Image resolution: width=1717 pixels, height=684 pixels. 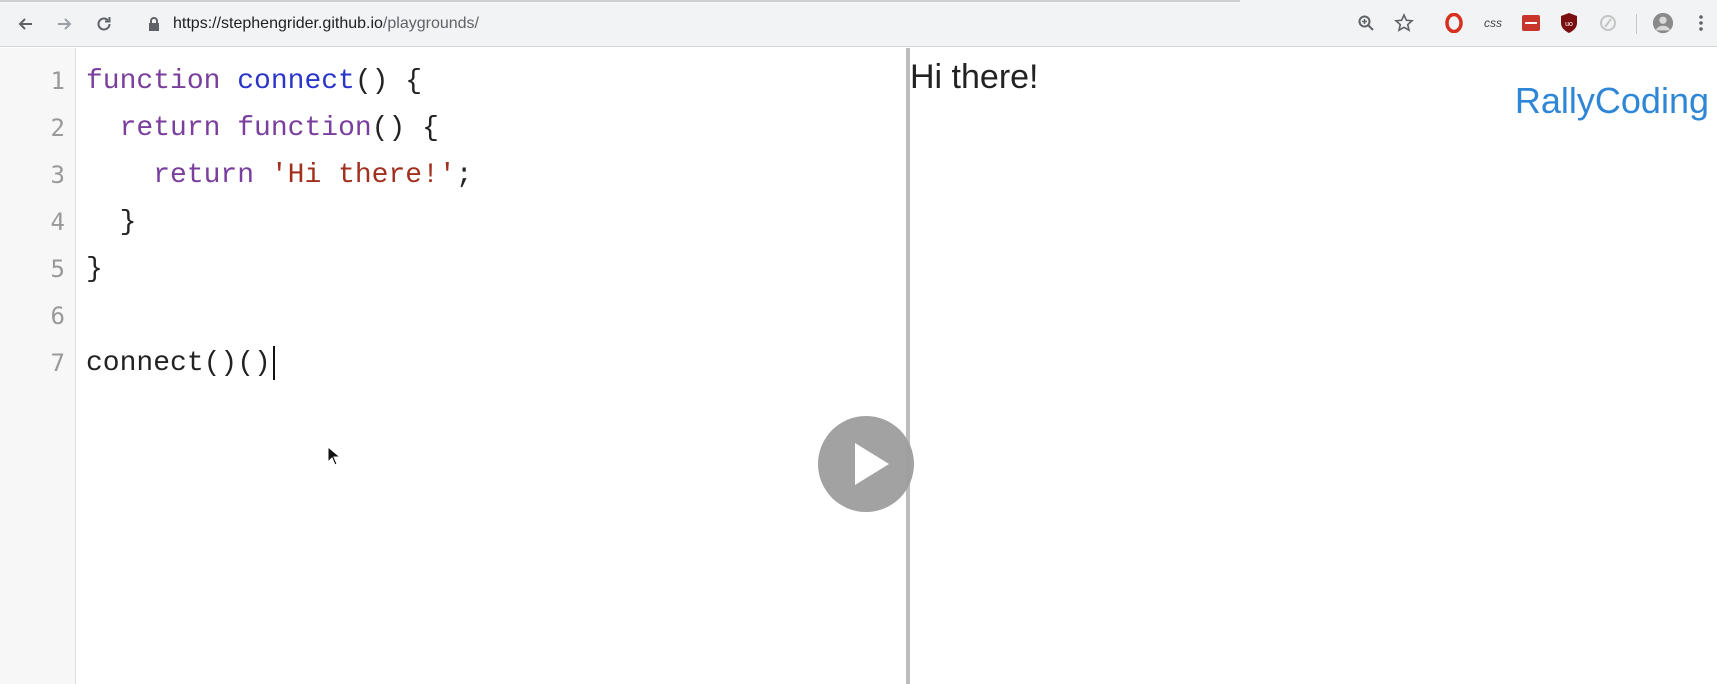 I want to click on code-token: ;, so click(x=464, y=175).